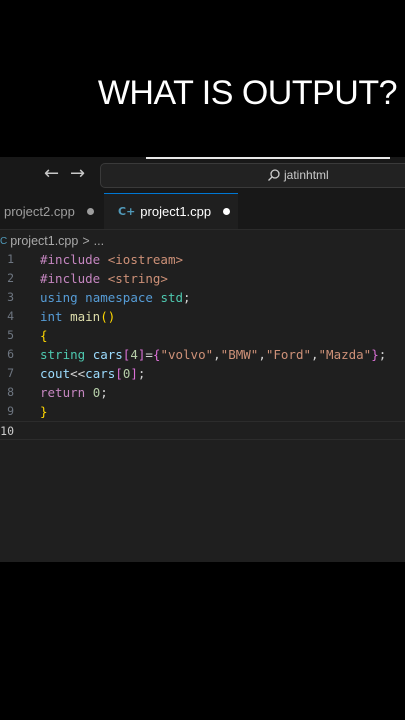 The height and width of the screenshot is (720, 405). Describe the element at coordinates (247, 93) in the screenshot. I see `question-heading: WHAT IS OUTPUT?` at that location.